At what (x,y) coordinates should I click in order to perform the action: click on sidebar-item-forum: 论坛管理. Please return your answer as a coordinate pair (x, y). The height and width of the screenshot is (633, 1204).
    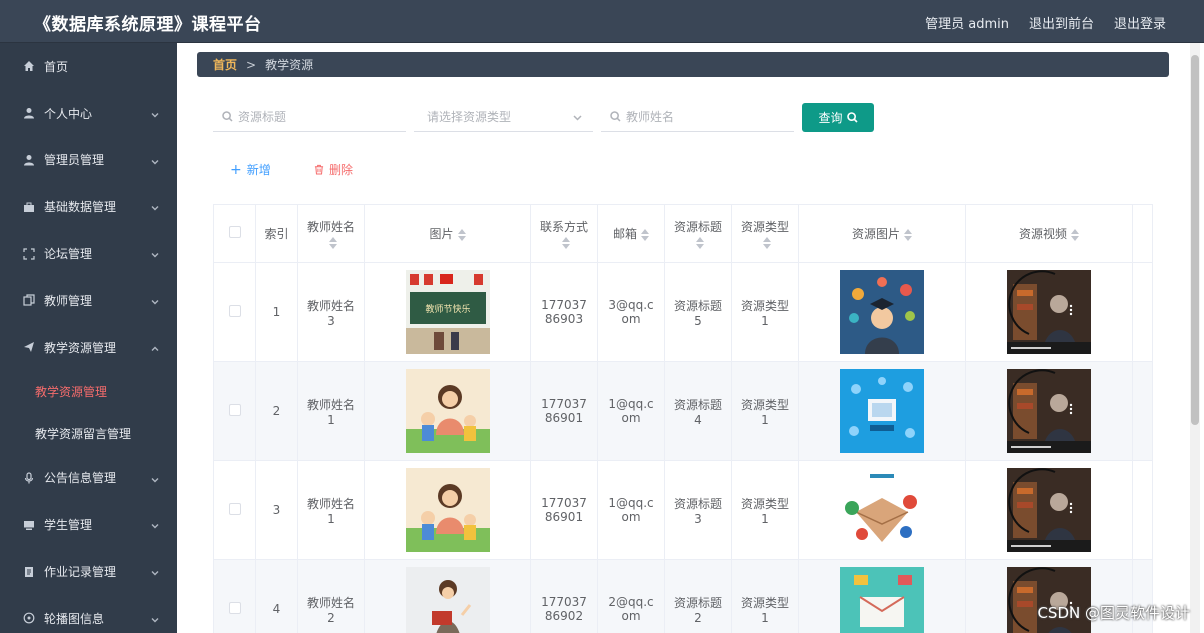
    Looking at the image, I should click on (88, 253).